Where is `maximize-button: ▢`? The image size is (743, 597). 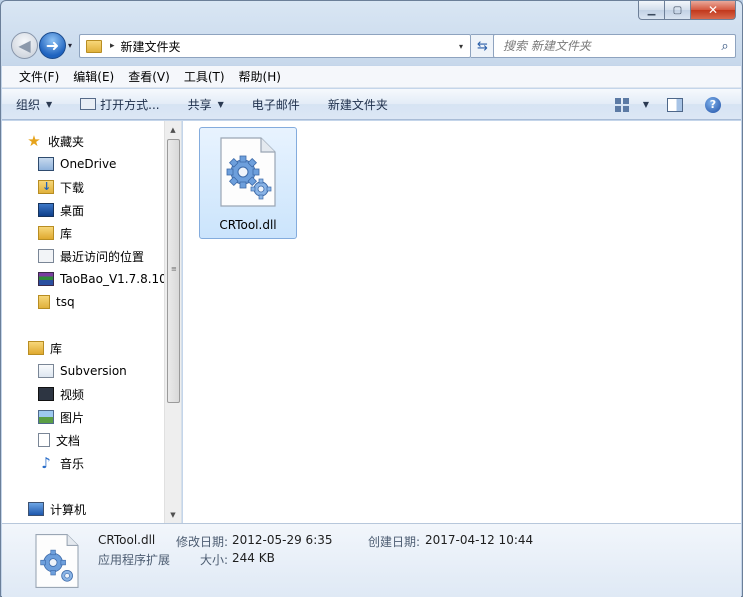 maximize-button: ▢ is located at coordinates (678, 10).